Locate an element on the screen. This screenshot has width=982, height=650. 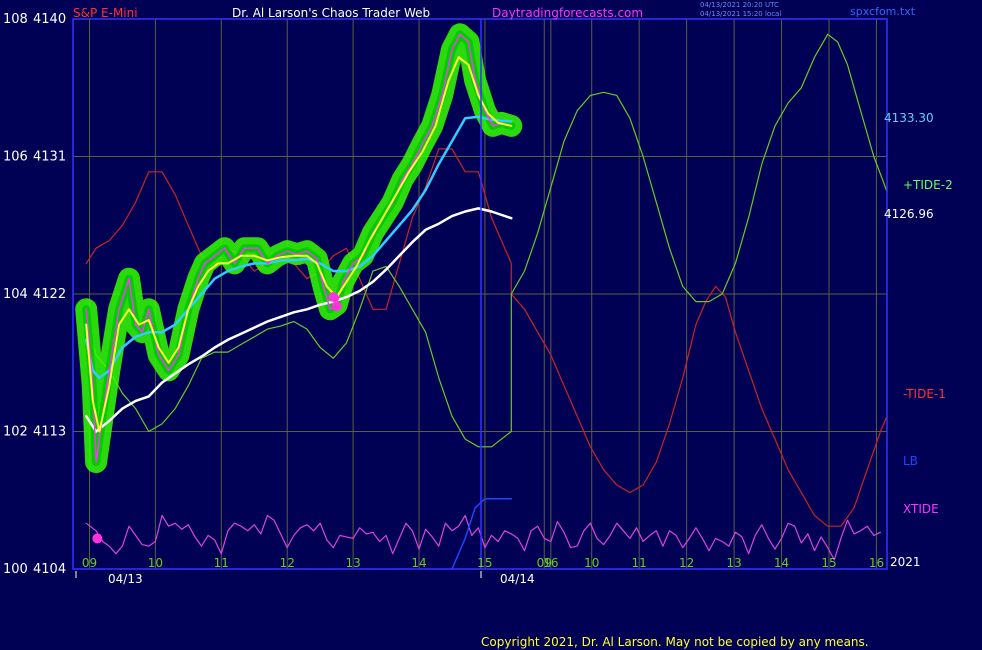
x-tick-10: 11 is located at coordinates (639, 563).